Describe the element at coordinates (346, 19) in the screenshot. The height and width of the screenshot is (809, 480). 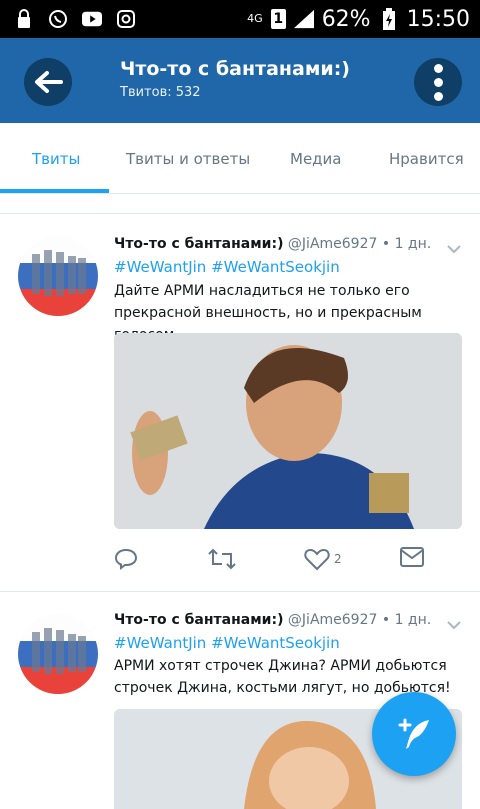
I see `battery-percent: 62%` at that location.